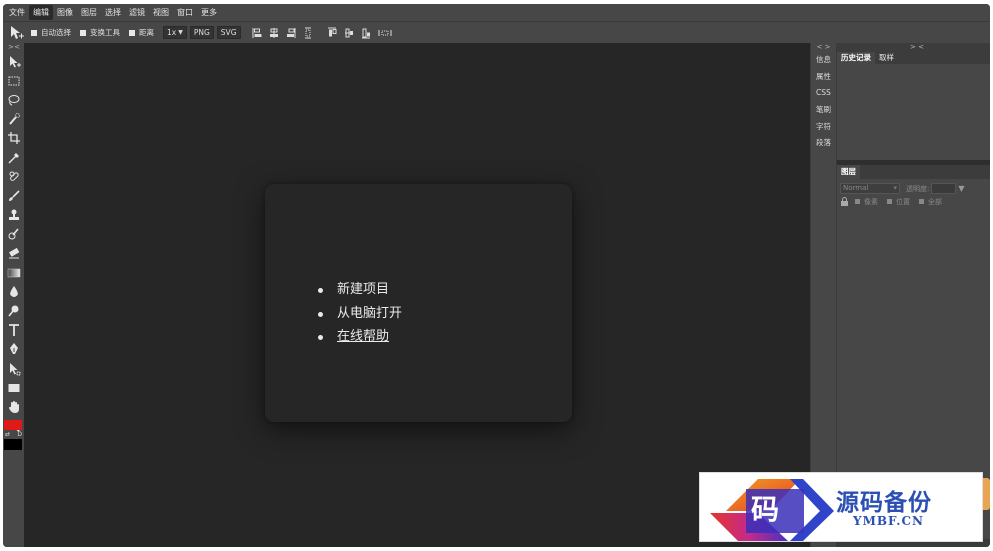  Describe the element at coordinates (496, 32) in the screenshot. I see `options-bar: 自动选择 变换工具 距离 1x ▼ PNG SVG` at that location.